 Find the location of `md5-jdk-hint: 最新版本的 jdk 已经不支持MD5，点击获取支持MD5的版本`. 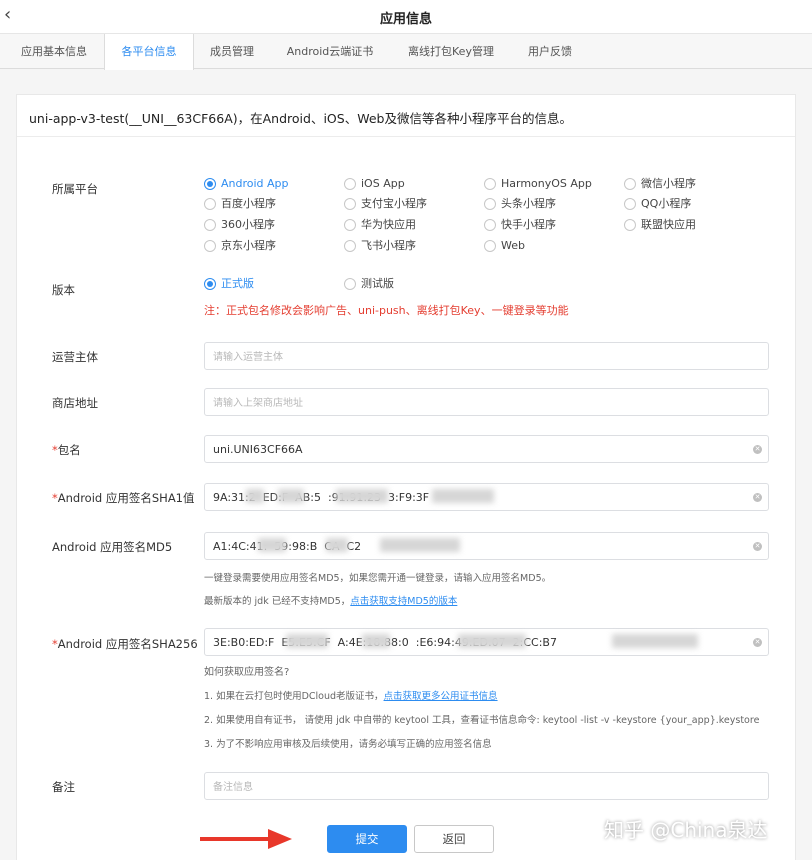

md5-jdk-hint: 最新版本的 jdk 已经不支持MD5，点击获取支持MD5的版本 is located at coordinates (331, 601).